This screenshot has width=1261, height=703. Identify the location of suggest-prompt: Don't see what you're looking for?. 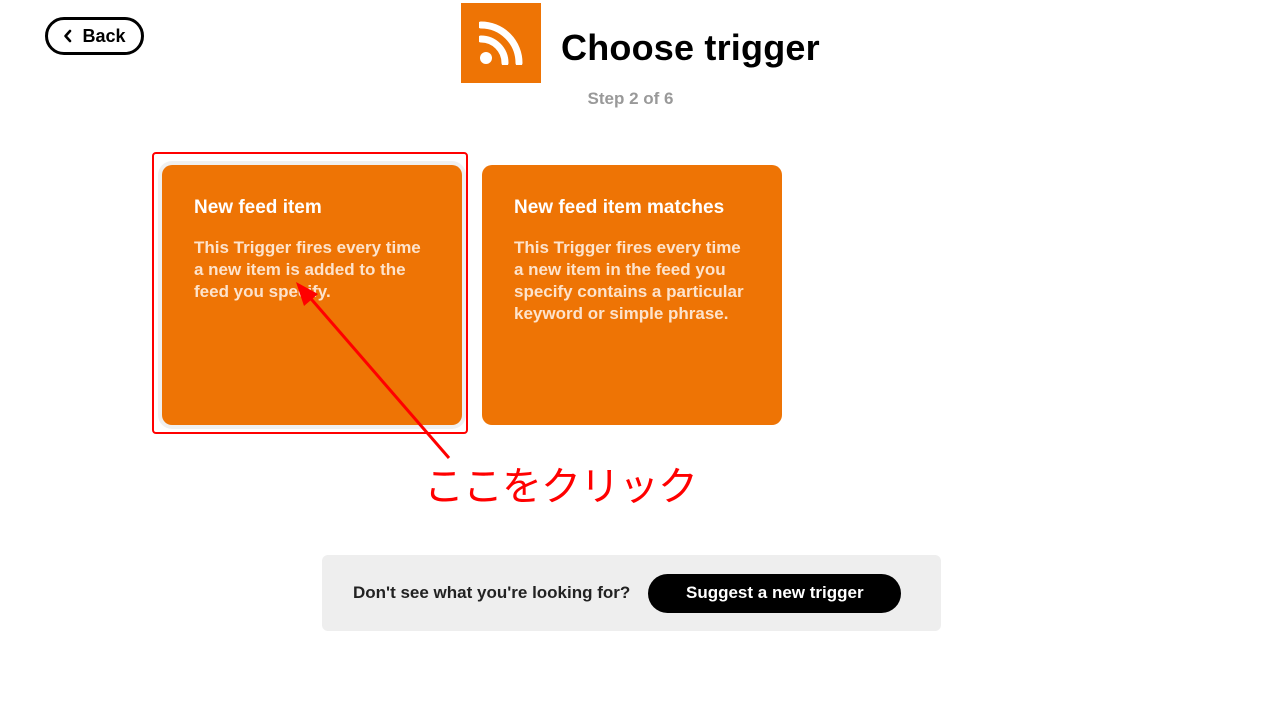
(492, 592).